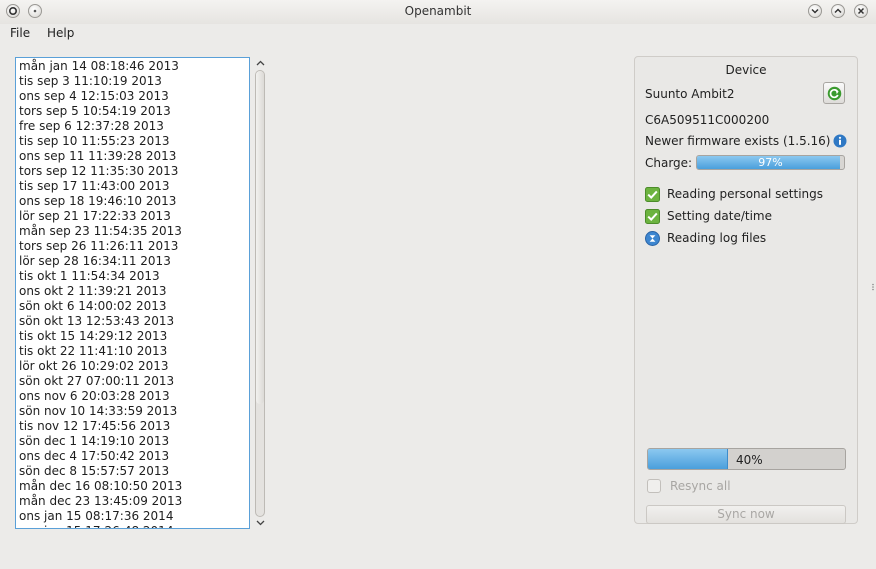 The height and width of the screenshot is (569, 876). I want to click on status-log-files: Reading log files, so click(705, 238).